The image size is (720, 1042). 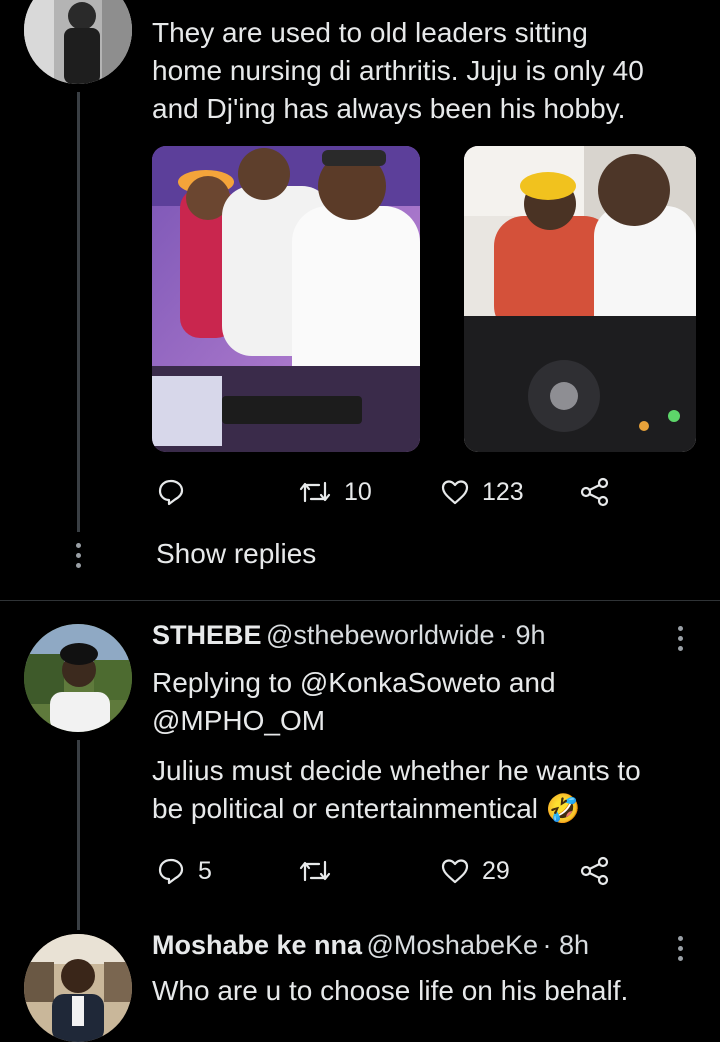 I want to click on tweet2-header: STHEBE @sthebeworldwide · 9h, so click(x=349, y=635).